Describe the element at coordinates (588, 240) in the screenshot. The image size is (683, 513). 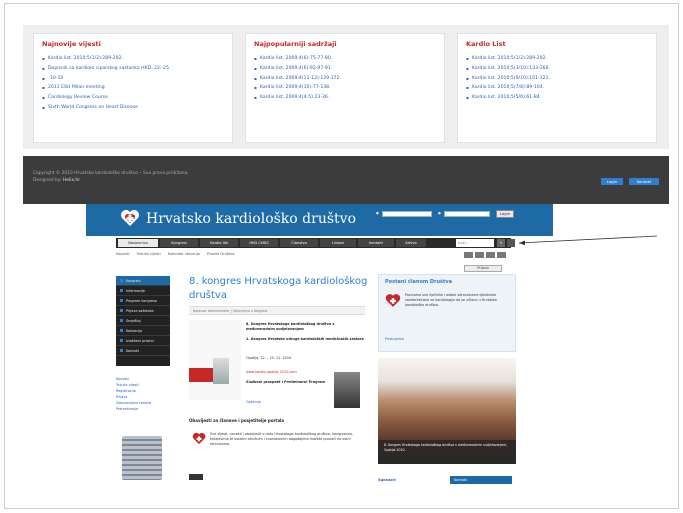
I see `annotation-arrow` at that location.